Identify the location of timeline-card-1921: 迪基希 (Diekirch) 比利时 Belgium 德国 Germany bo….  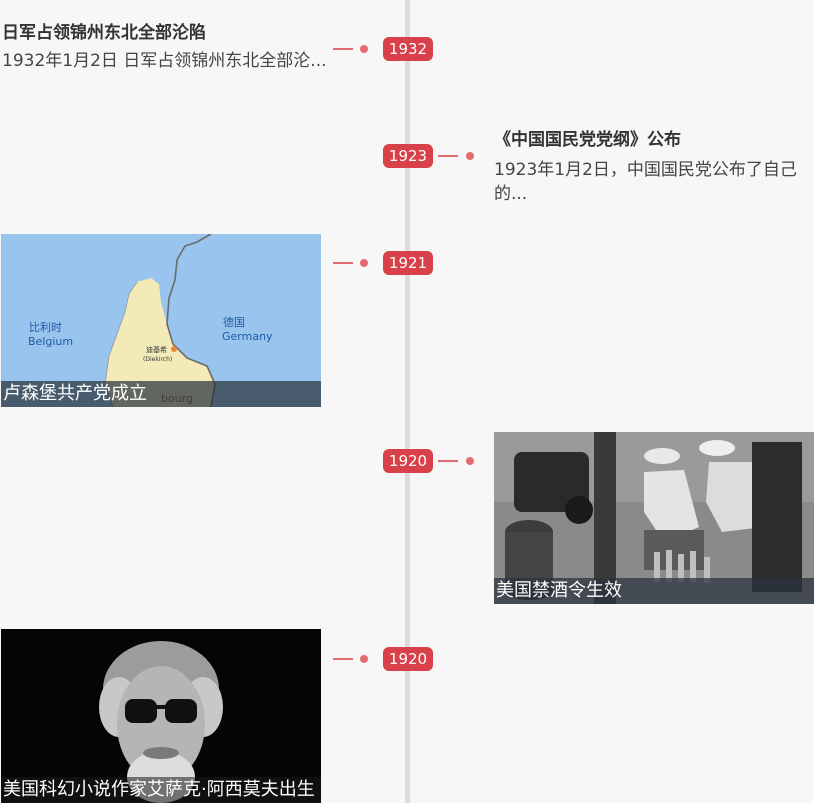
(161, 320).